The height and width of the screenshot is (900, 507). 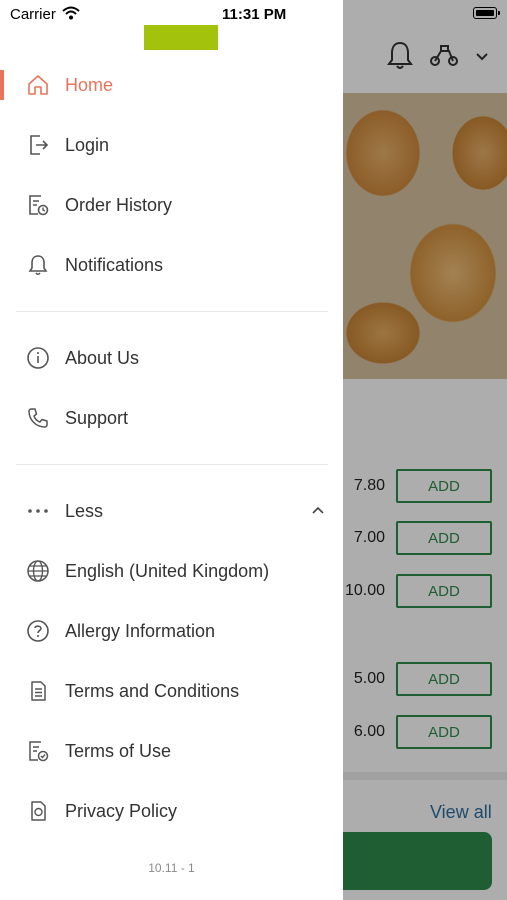 I want to click on menu-item-label: Support, so click(x=97, y=417).